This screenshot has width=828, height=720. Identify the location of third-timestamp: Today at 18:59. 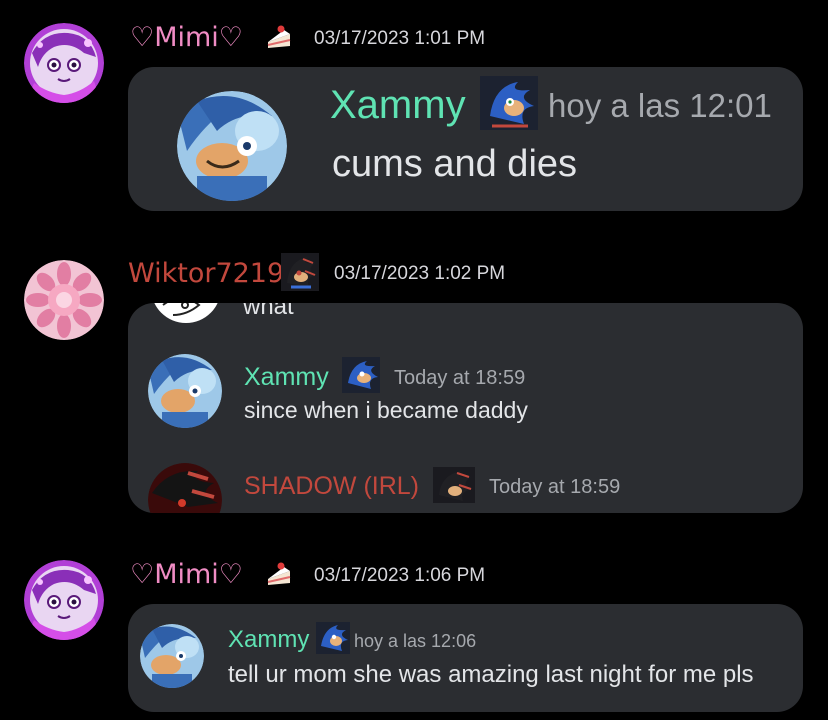
(555, 487).